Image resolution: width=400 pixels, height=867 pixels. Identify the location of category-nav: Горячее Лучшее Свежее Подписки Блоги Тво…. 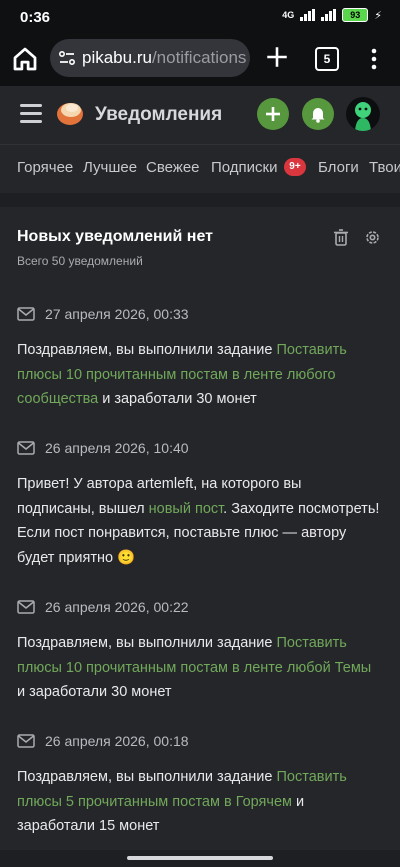
(200, 169).